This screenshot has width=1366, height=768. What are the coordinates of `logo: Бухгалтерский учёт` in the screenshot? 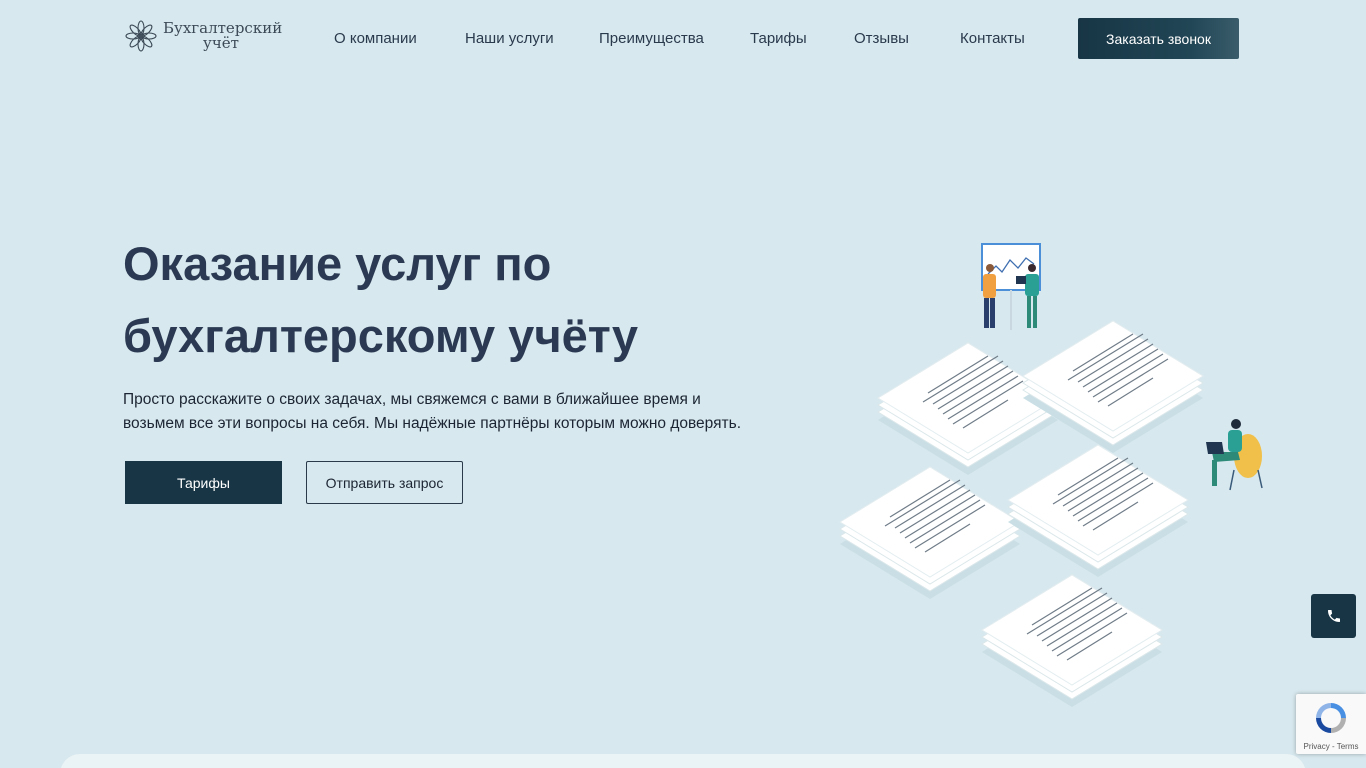 It's located at (205, 36).